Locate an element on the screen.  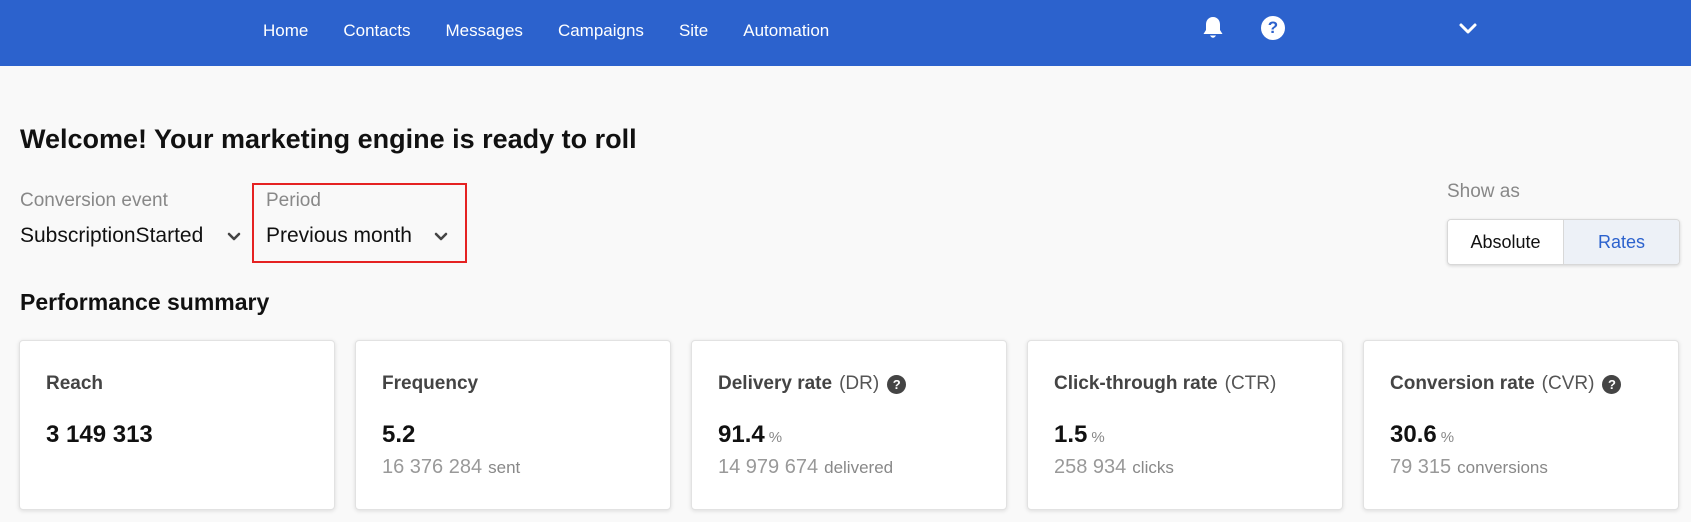
card-title-abbr: (CTR) is located at coordinates (1250, 383).